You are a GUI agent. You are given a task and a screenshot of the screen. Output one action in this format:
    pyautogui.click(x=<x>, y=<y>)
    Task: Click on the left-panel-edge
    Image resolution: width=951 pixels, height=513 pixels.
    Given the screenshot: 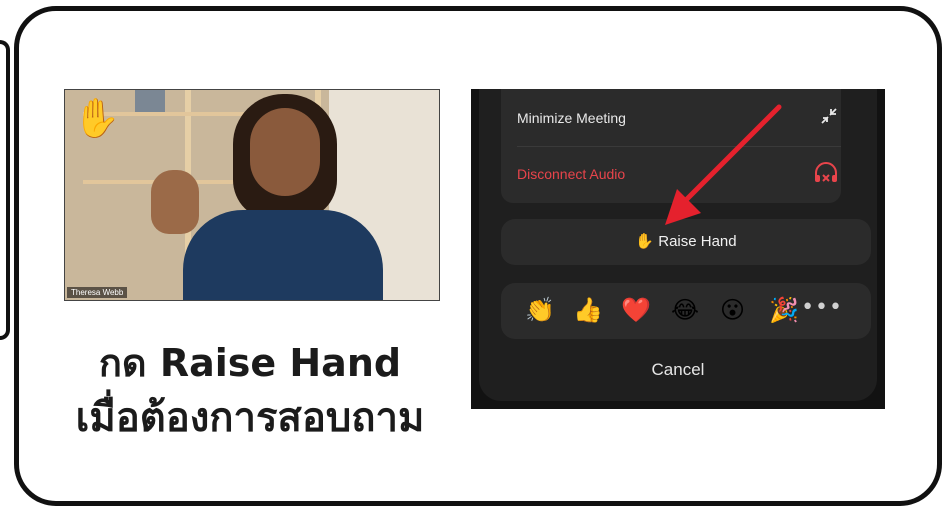 What is the action you would take?
    pyautogui.click(x=5, y=190)
    